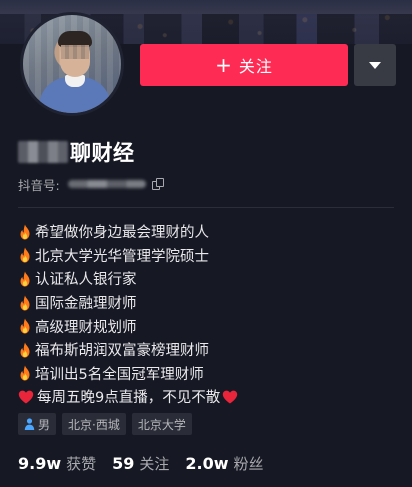  I want to click on gender-tag: 男, so click(37, 424).